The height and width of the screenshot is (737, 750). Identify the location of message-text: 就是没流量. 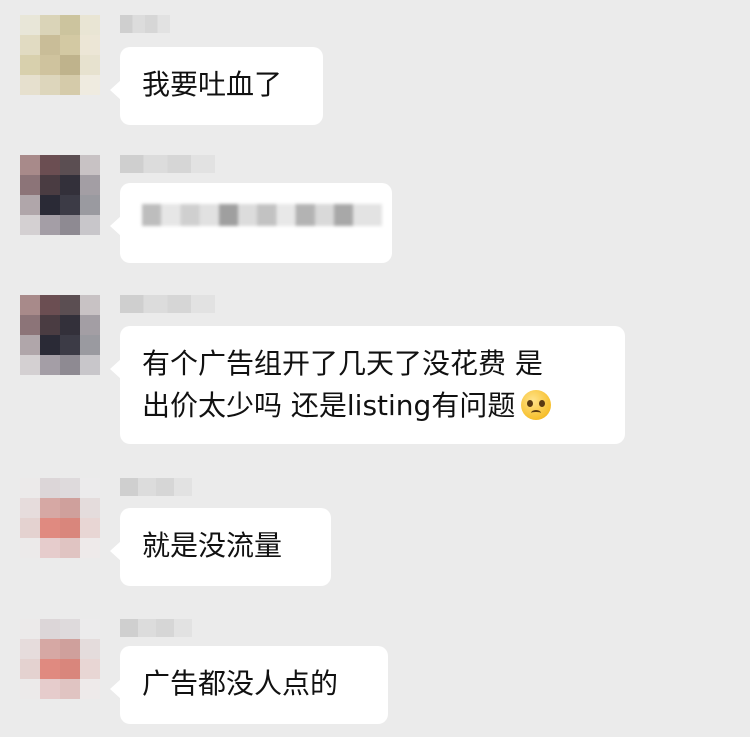
(212, 545).